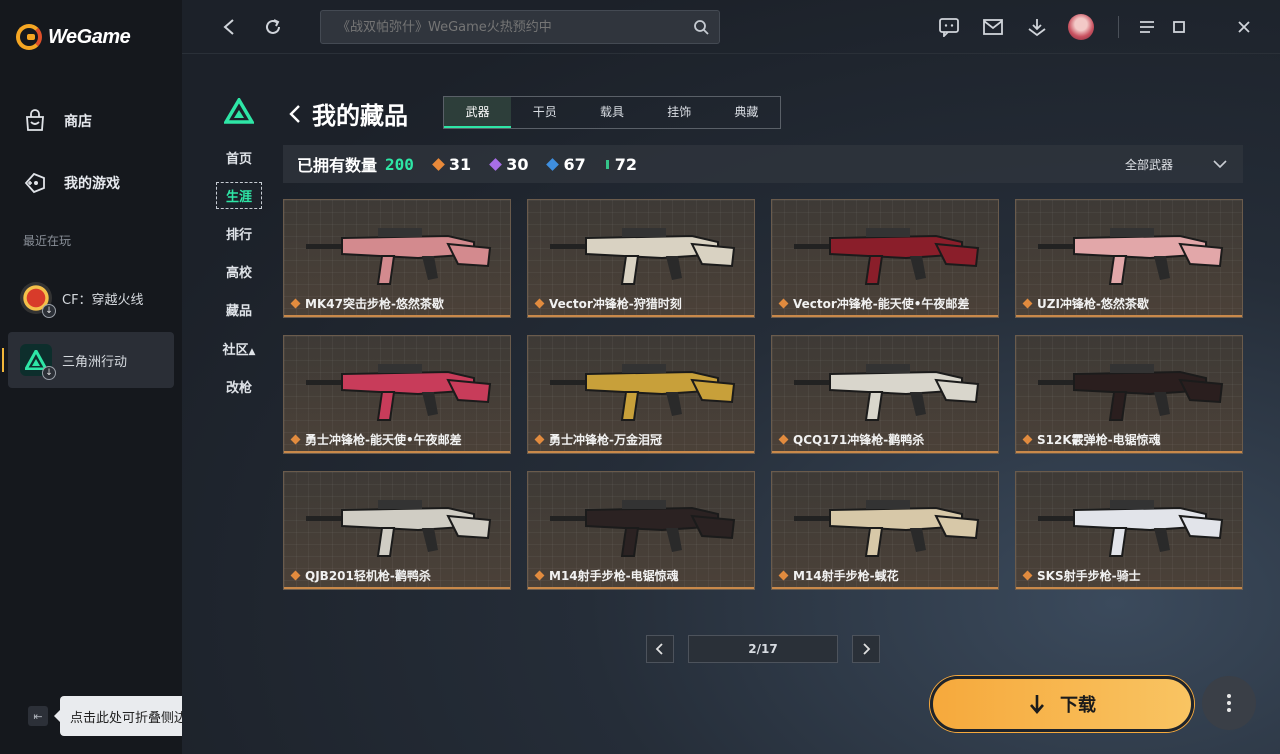  I want to click on weapon-card: Vector冲锋枪-能天使•午夜邮差, so click(885, 258).